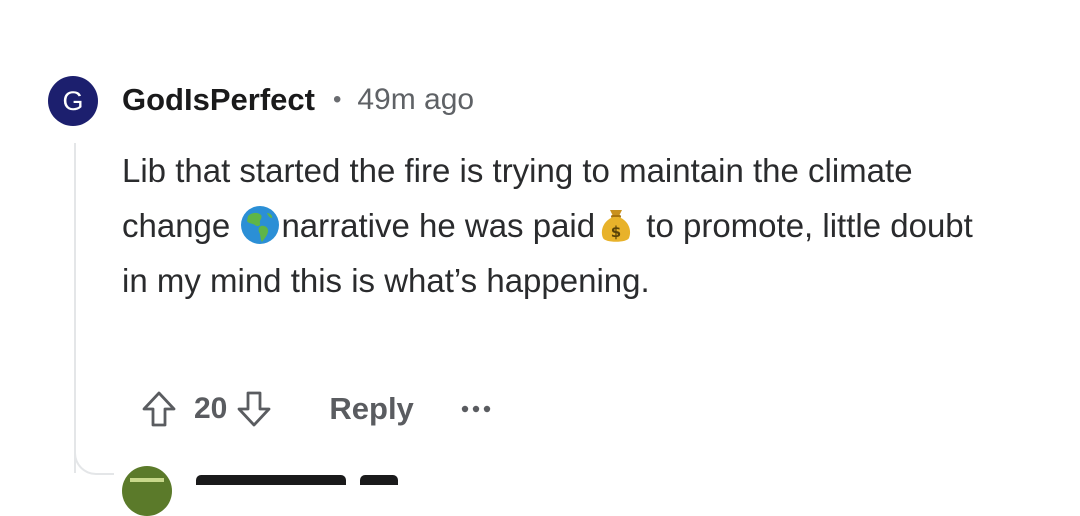 The image size is (1080, 516). I want to click on upvote-icon, so click(159, 409).